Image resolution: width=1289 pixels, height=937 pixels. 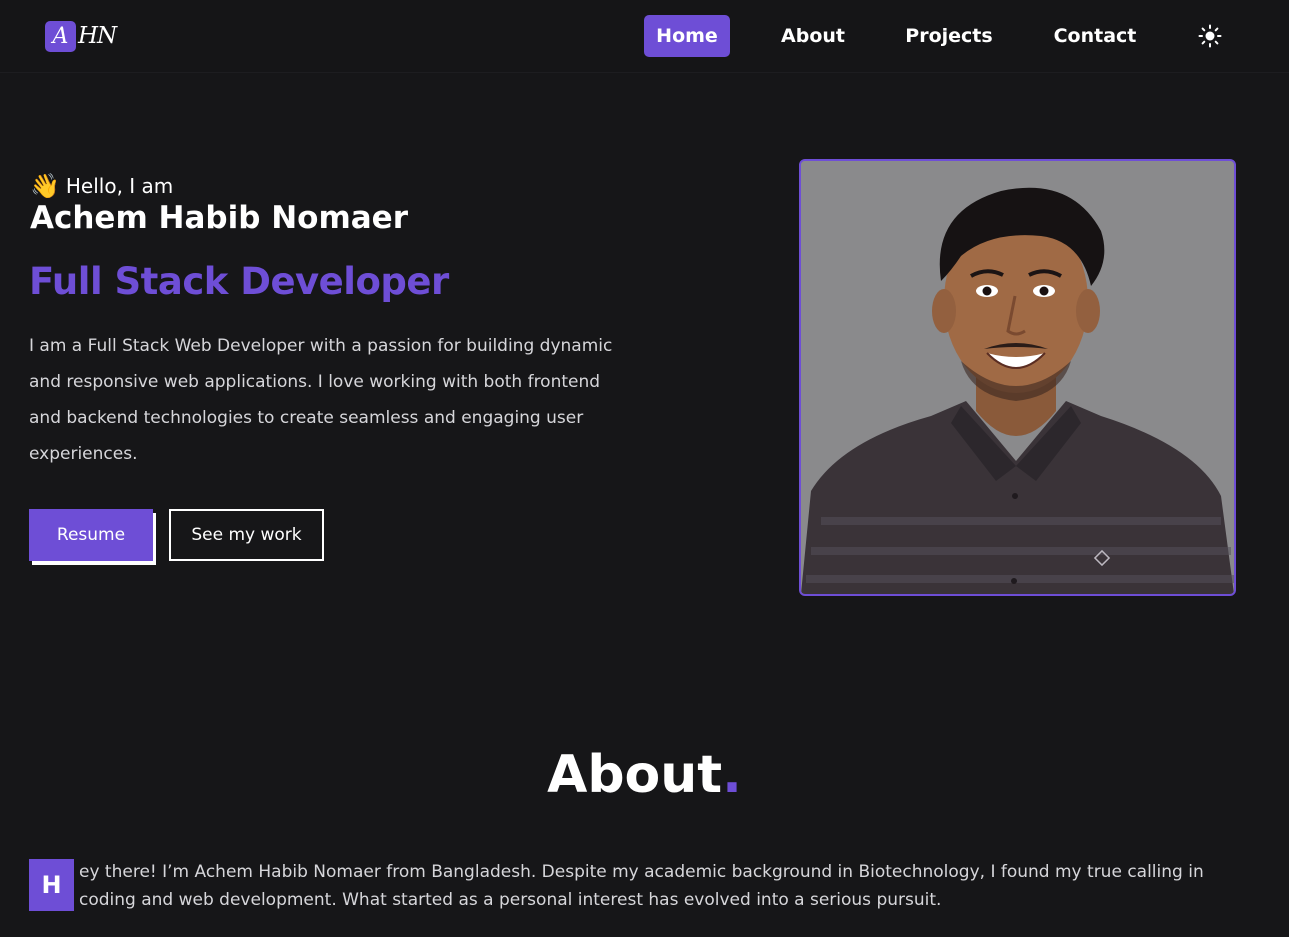 I want to click on about-title-text: About, so click(x=635, y=775).